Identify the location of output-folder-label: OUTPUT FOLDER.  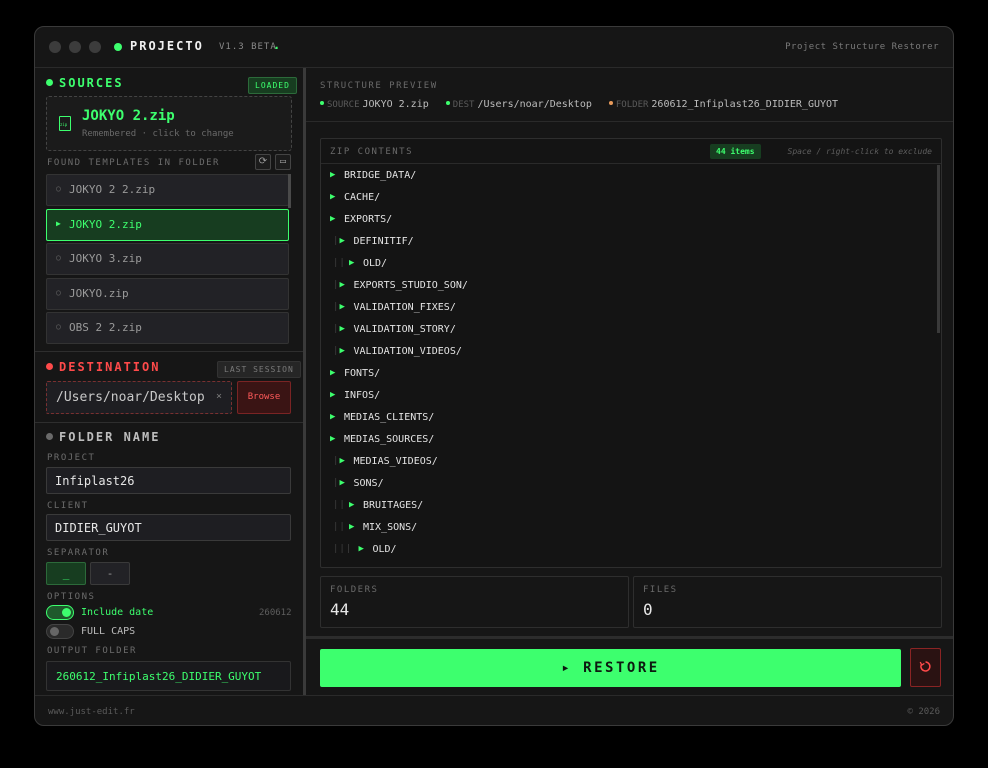
(92, 651).